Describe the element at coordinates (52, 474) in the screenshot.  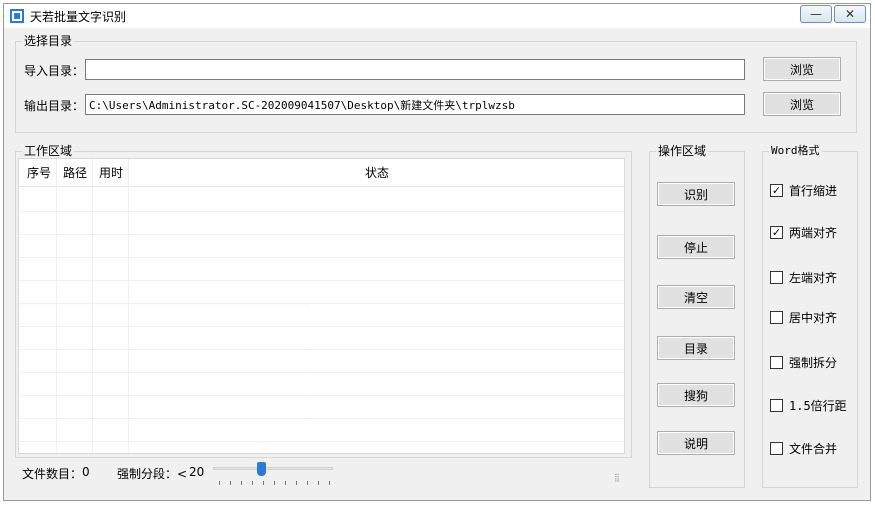
I see `file-count-label: 文件数目：` at that location.